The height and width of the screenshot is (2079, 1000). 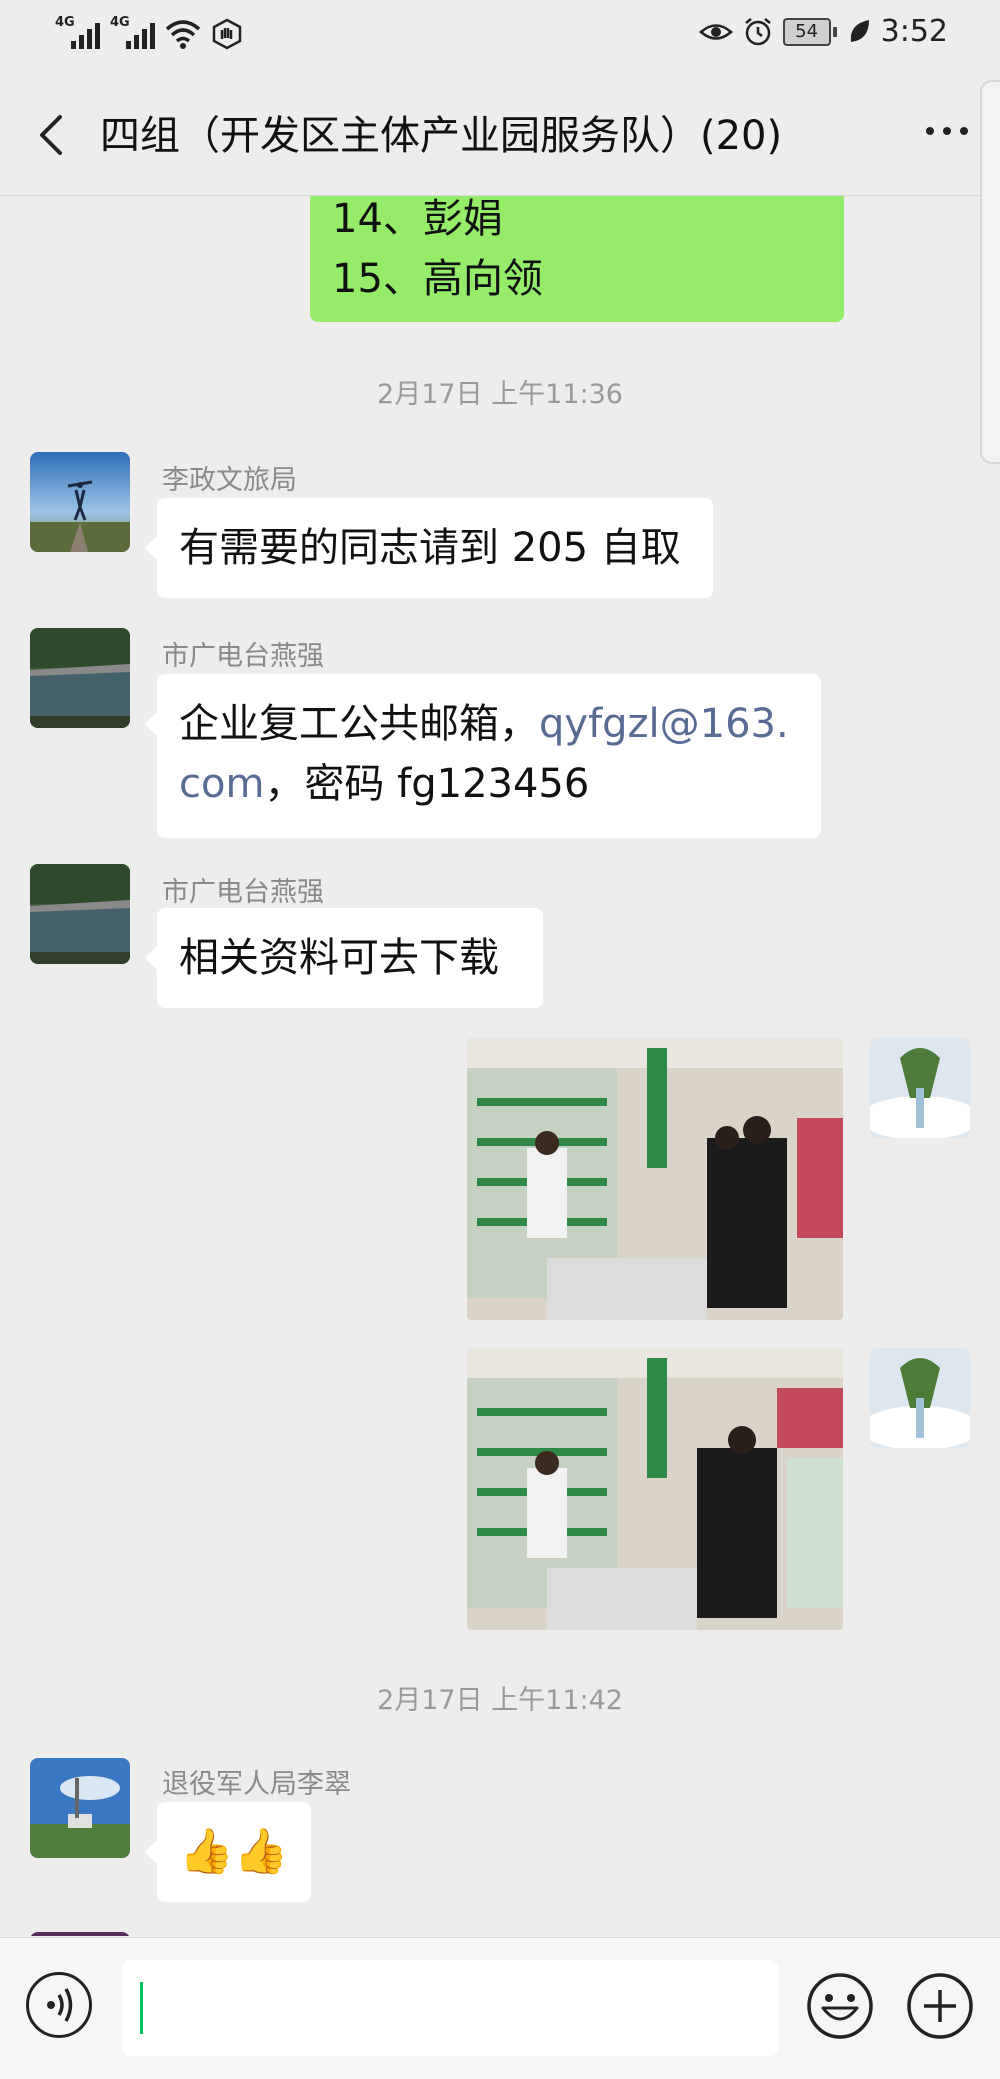 What do you see at coordinates (59, 2005) in the screenshot?
I see `voice-icon` at bounding box center [59, 2005].